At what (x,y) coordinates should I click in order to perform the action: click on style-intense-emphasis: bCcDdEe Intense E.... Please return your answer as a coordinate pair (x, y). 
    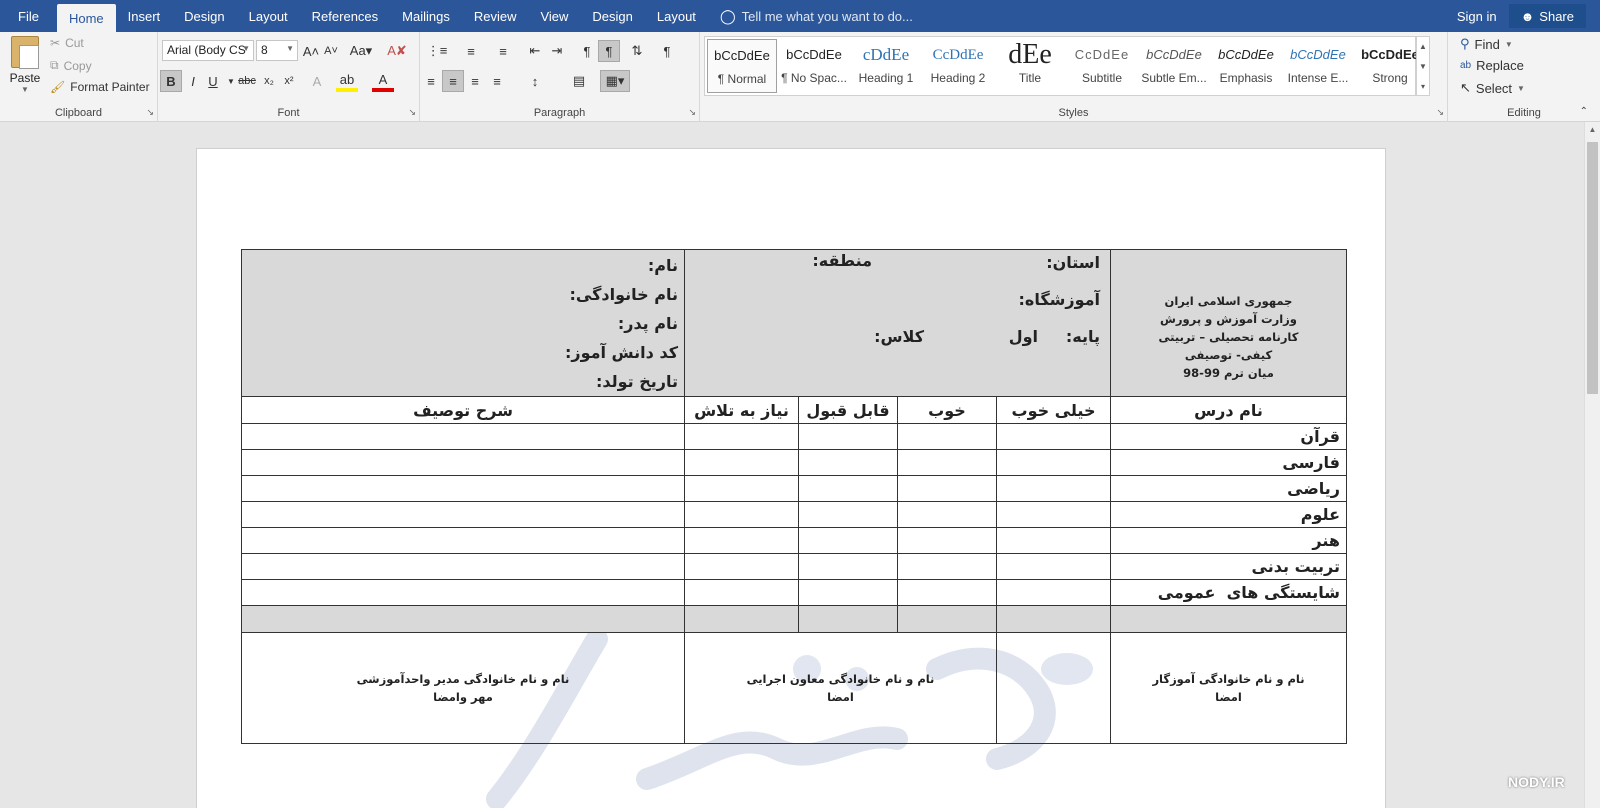
    Looking at the image, I should click on (1318, 66).